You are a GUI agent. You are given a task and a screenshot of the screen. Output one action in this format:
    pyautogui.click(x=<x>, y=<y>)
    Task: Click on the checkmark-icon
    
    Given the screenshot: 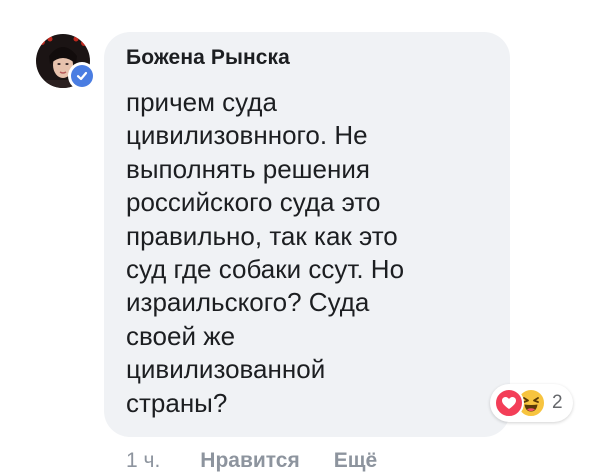 What is the action you would take?
    pyautogui.click(x=82, y=76)
    